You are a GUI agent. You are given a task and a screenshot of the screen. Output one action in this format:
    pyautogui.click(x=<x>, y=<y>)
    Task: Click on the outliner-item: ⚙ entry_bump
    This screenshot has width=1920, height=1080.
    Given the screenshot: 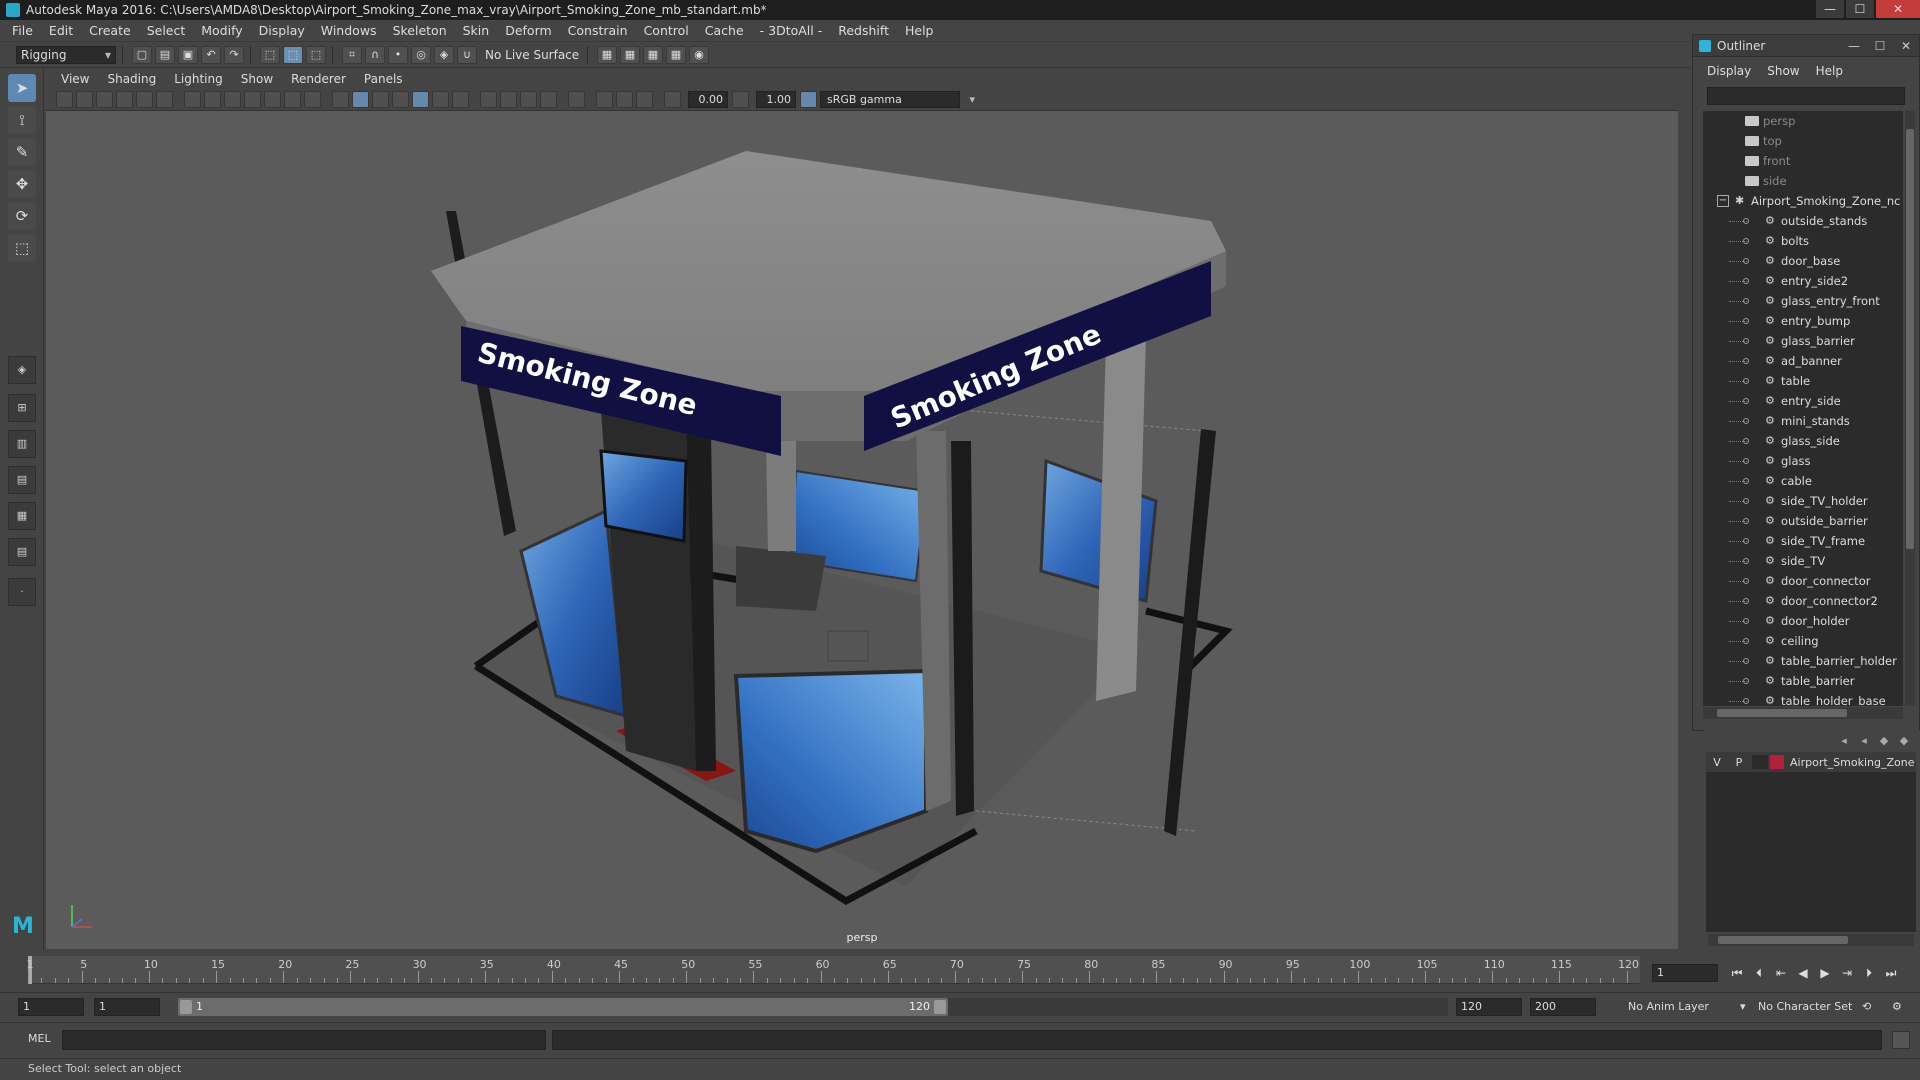 What is the action you would take?
    pyautogui.click(x=1803, y=321)
    